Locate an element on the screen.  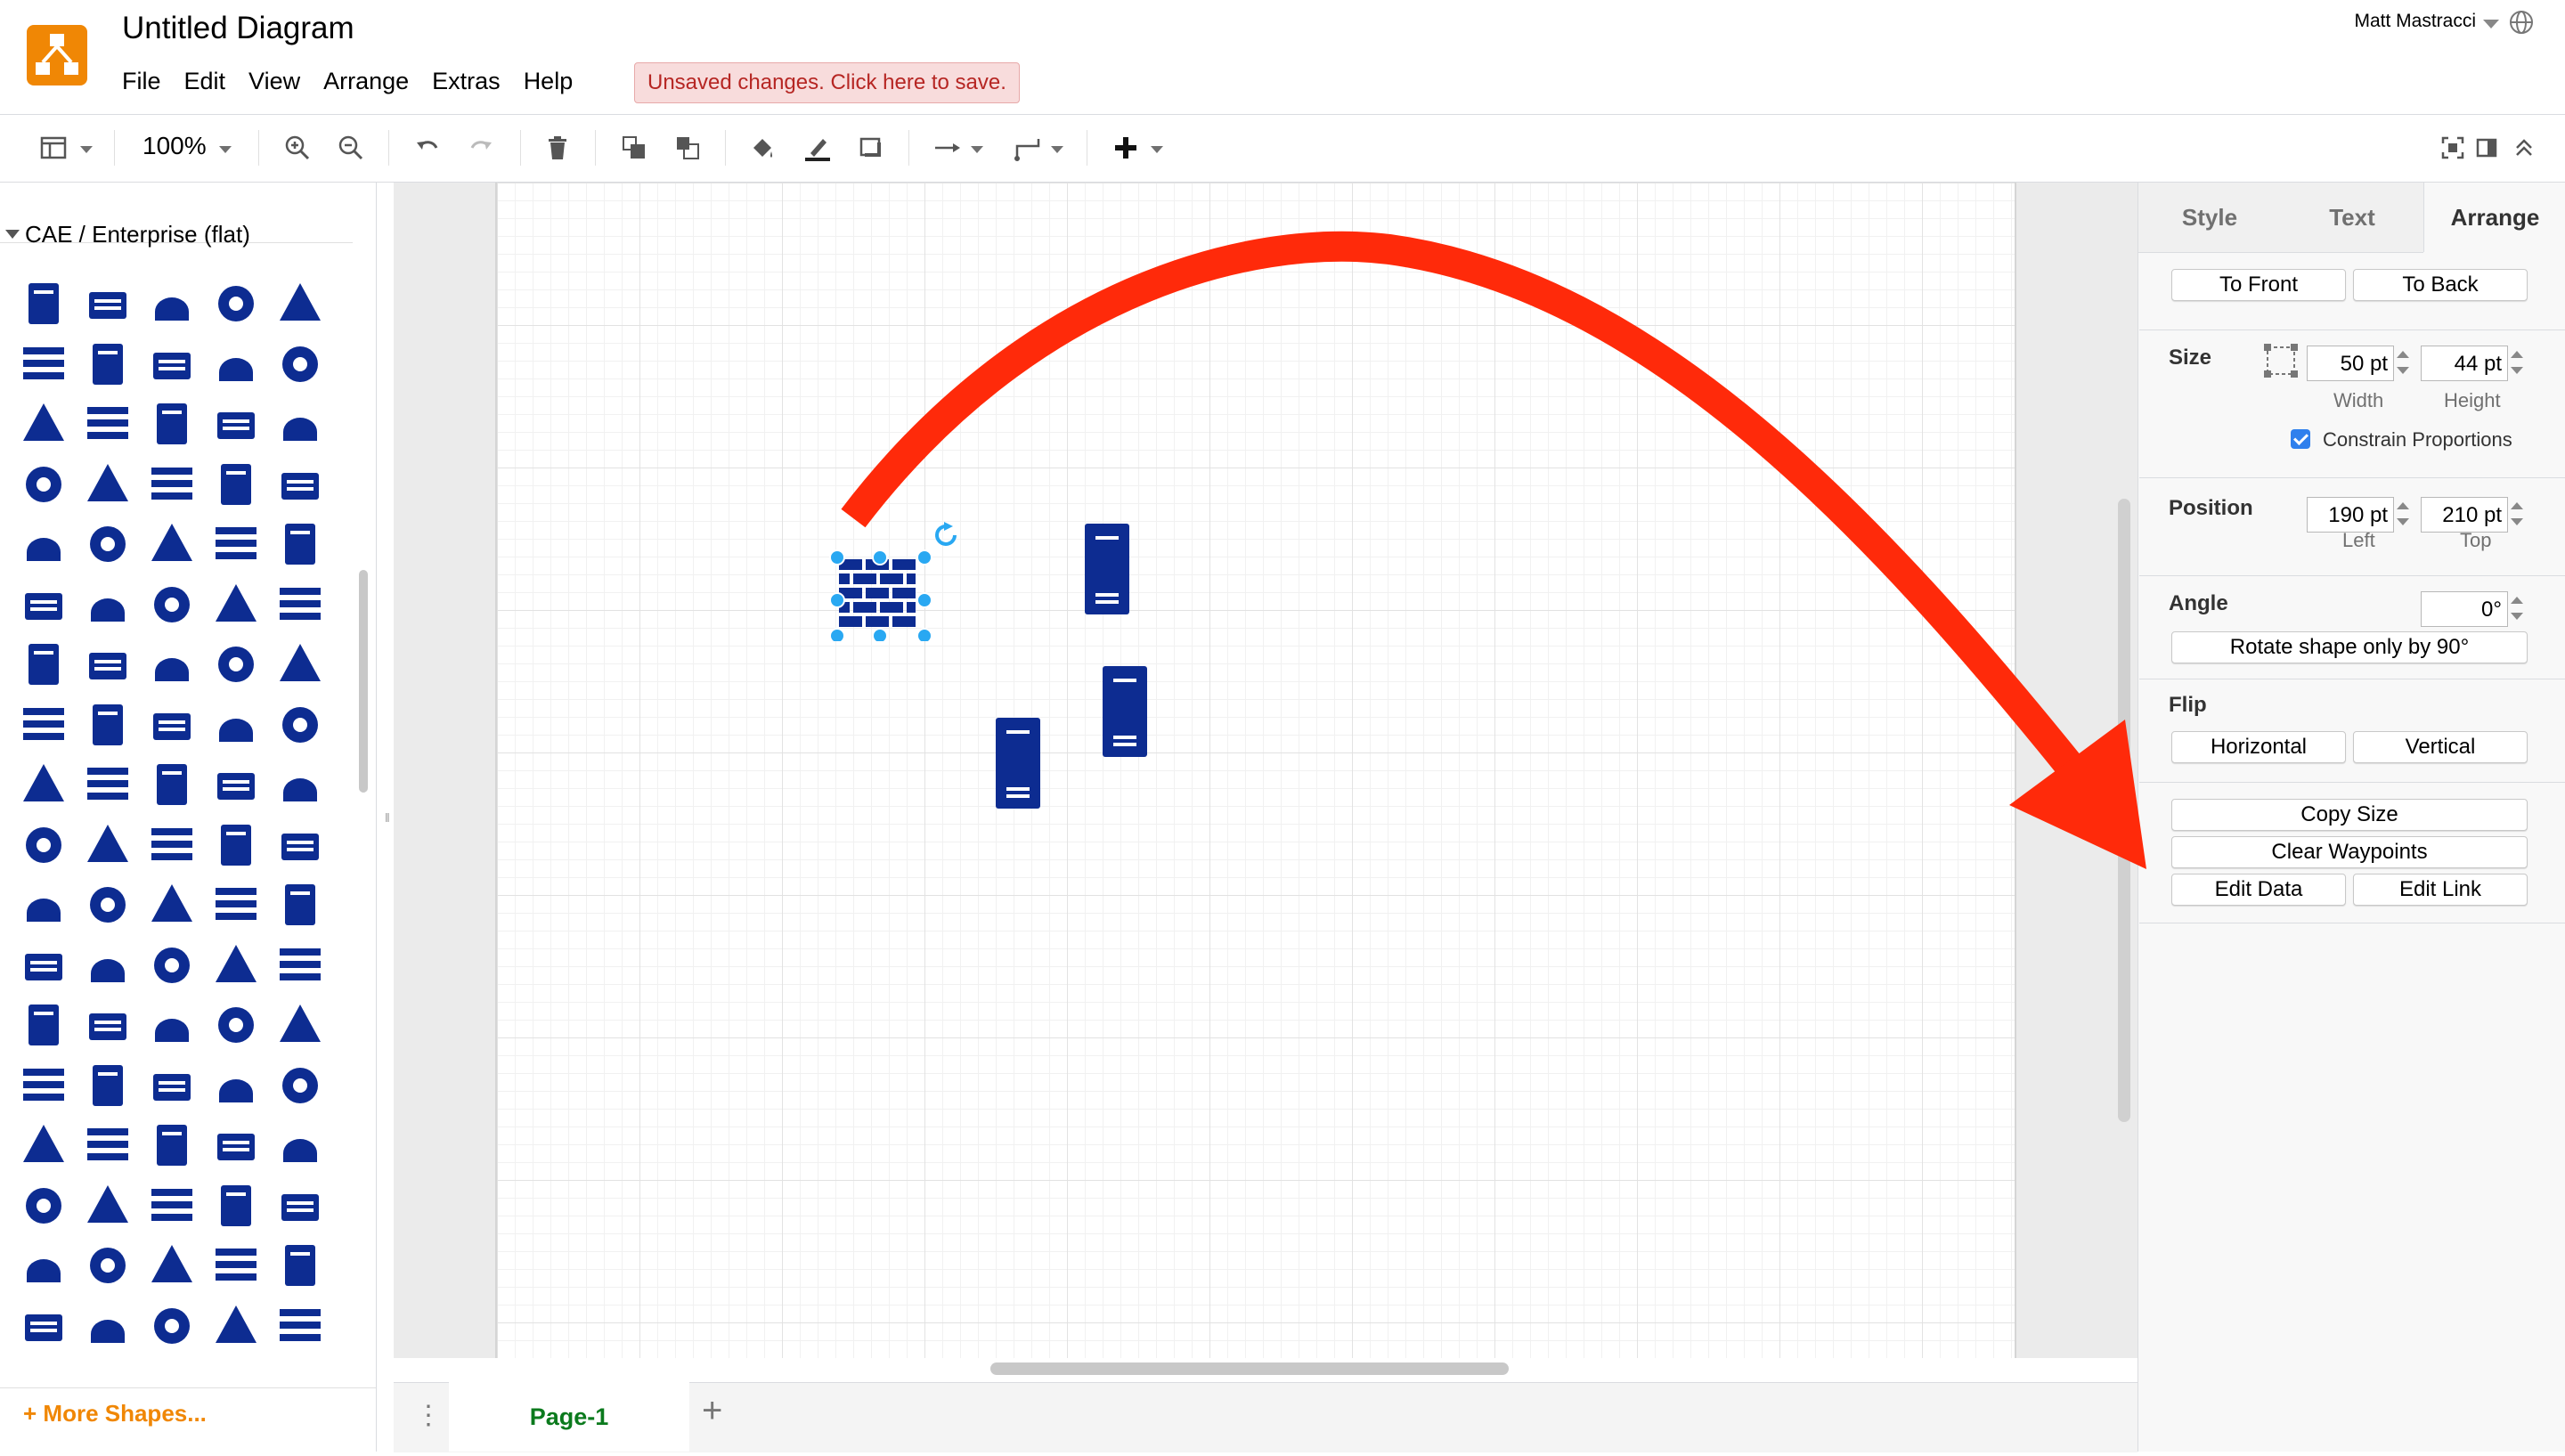
document-export-icon is located at coordinates (107, 724).